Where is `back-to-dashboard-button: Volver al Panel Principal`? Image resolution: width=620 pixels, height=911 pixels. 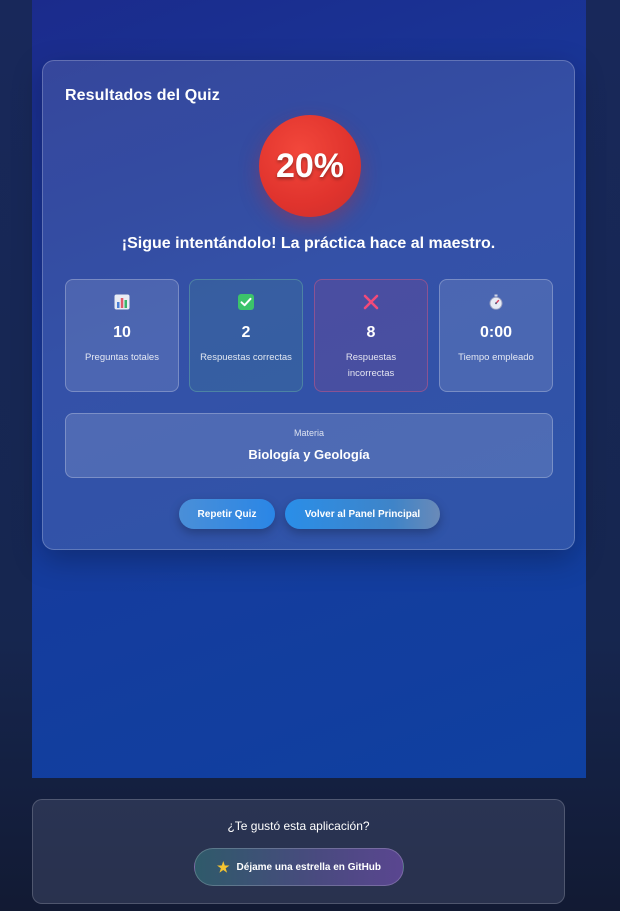
back-to-dashboard-button: Volver al Panel Principal is located at coordinates (362, 514).